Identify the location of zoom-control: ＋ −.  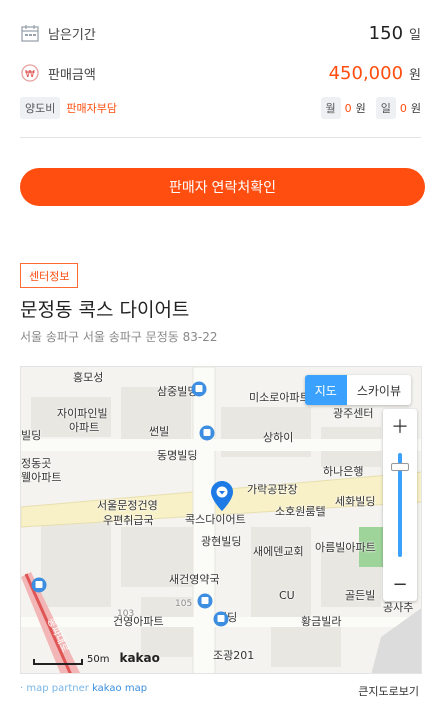
(400, 505).